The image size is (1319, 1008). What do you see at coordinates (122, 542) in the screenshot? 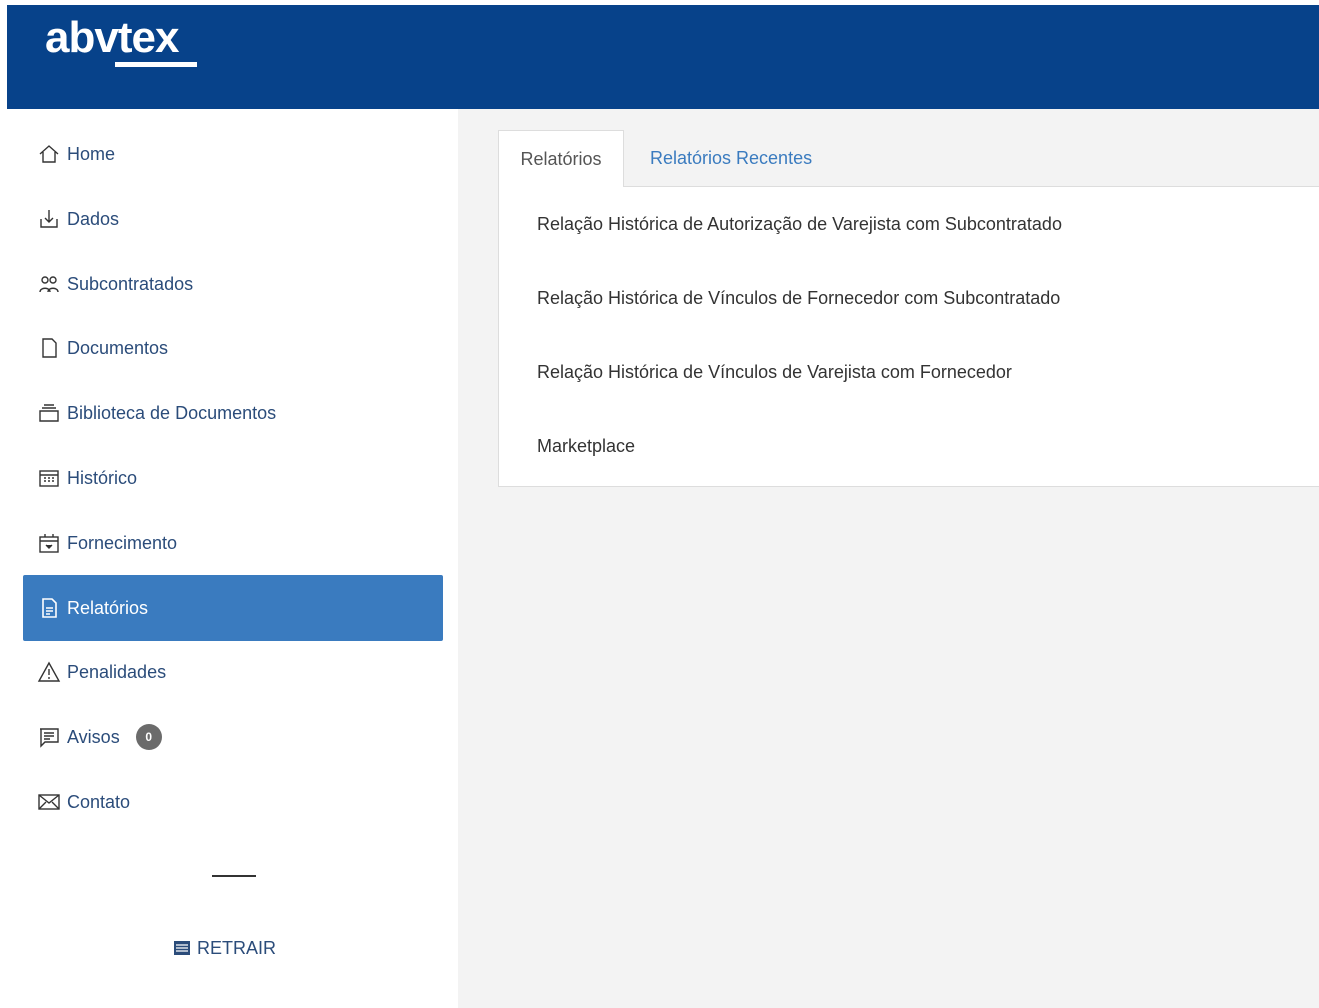
I see `sidebar-item-label: Fornecimento` at bounding box center [122, 542].